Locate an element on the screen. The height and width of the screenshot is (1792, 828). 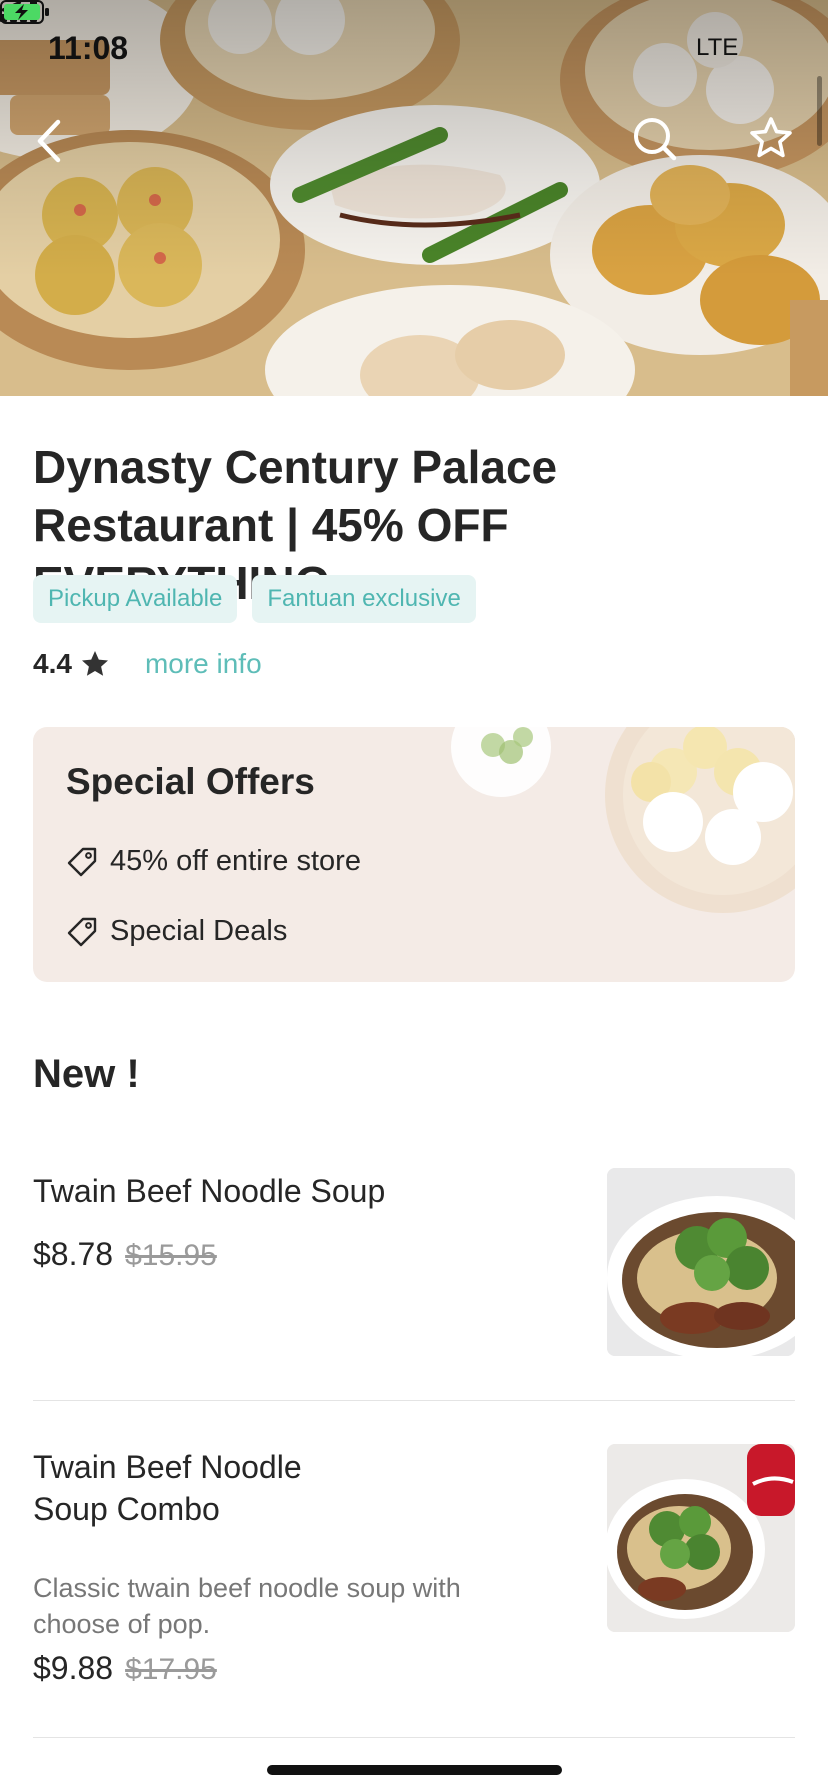
back-button is located at coordinates (50, 141).